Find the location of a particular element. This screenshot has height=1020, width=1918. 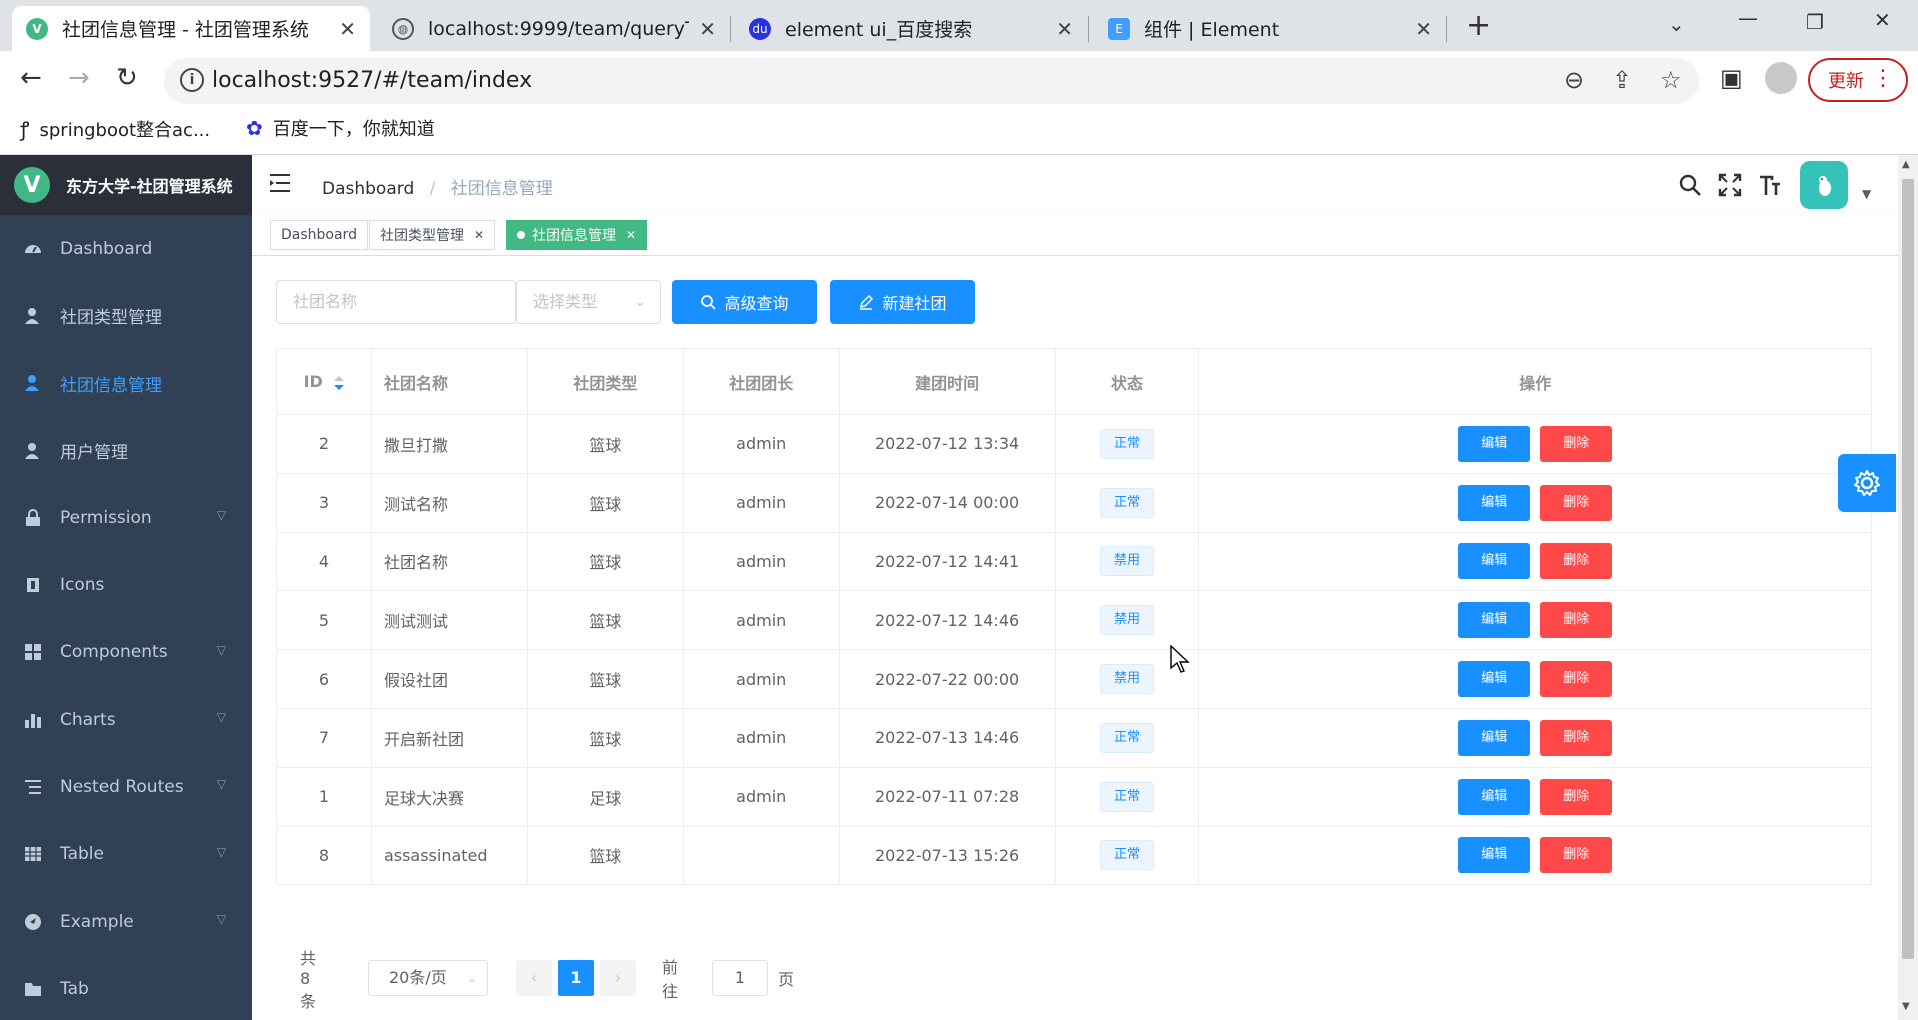

settings-drawer-button is located at coordinates (1867, 483).